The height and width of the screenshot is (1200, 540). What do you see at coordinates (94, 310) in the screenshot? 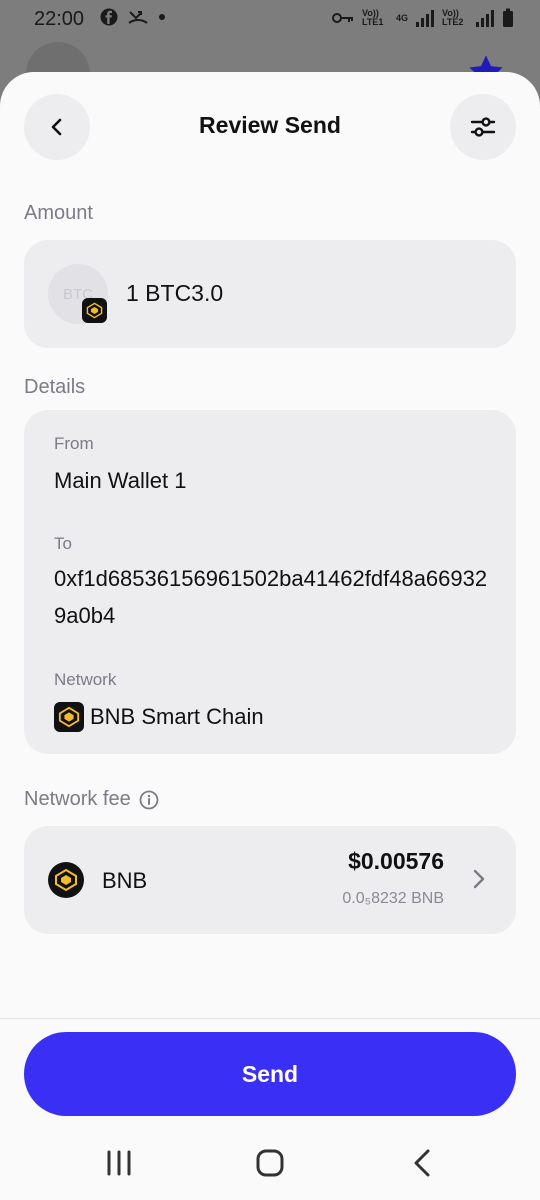
I see `bnb-chain-badge-icon` at bounding box center [94, 310].